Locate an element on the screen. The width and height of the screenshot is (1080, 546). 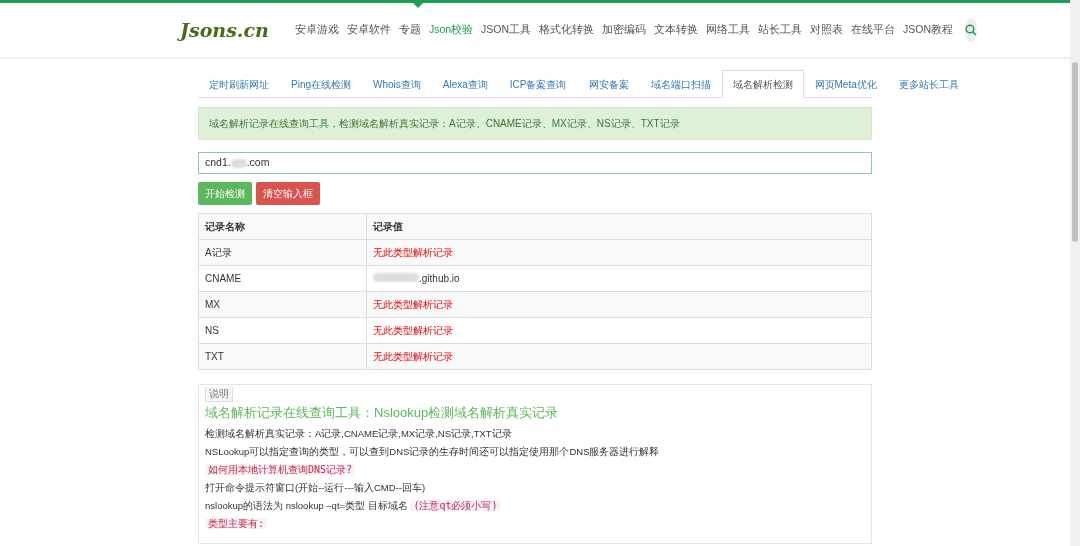
nav-link: 安卓软件 is located at coordinates (368, 30).